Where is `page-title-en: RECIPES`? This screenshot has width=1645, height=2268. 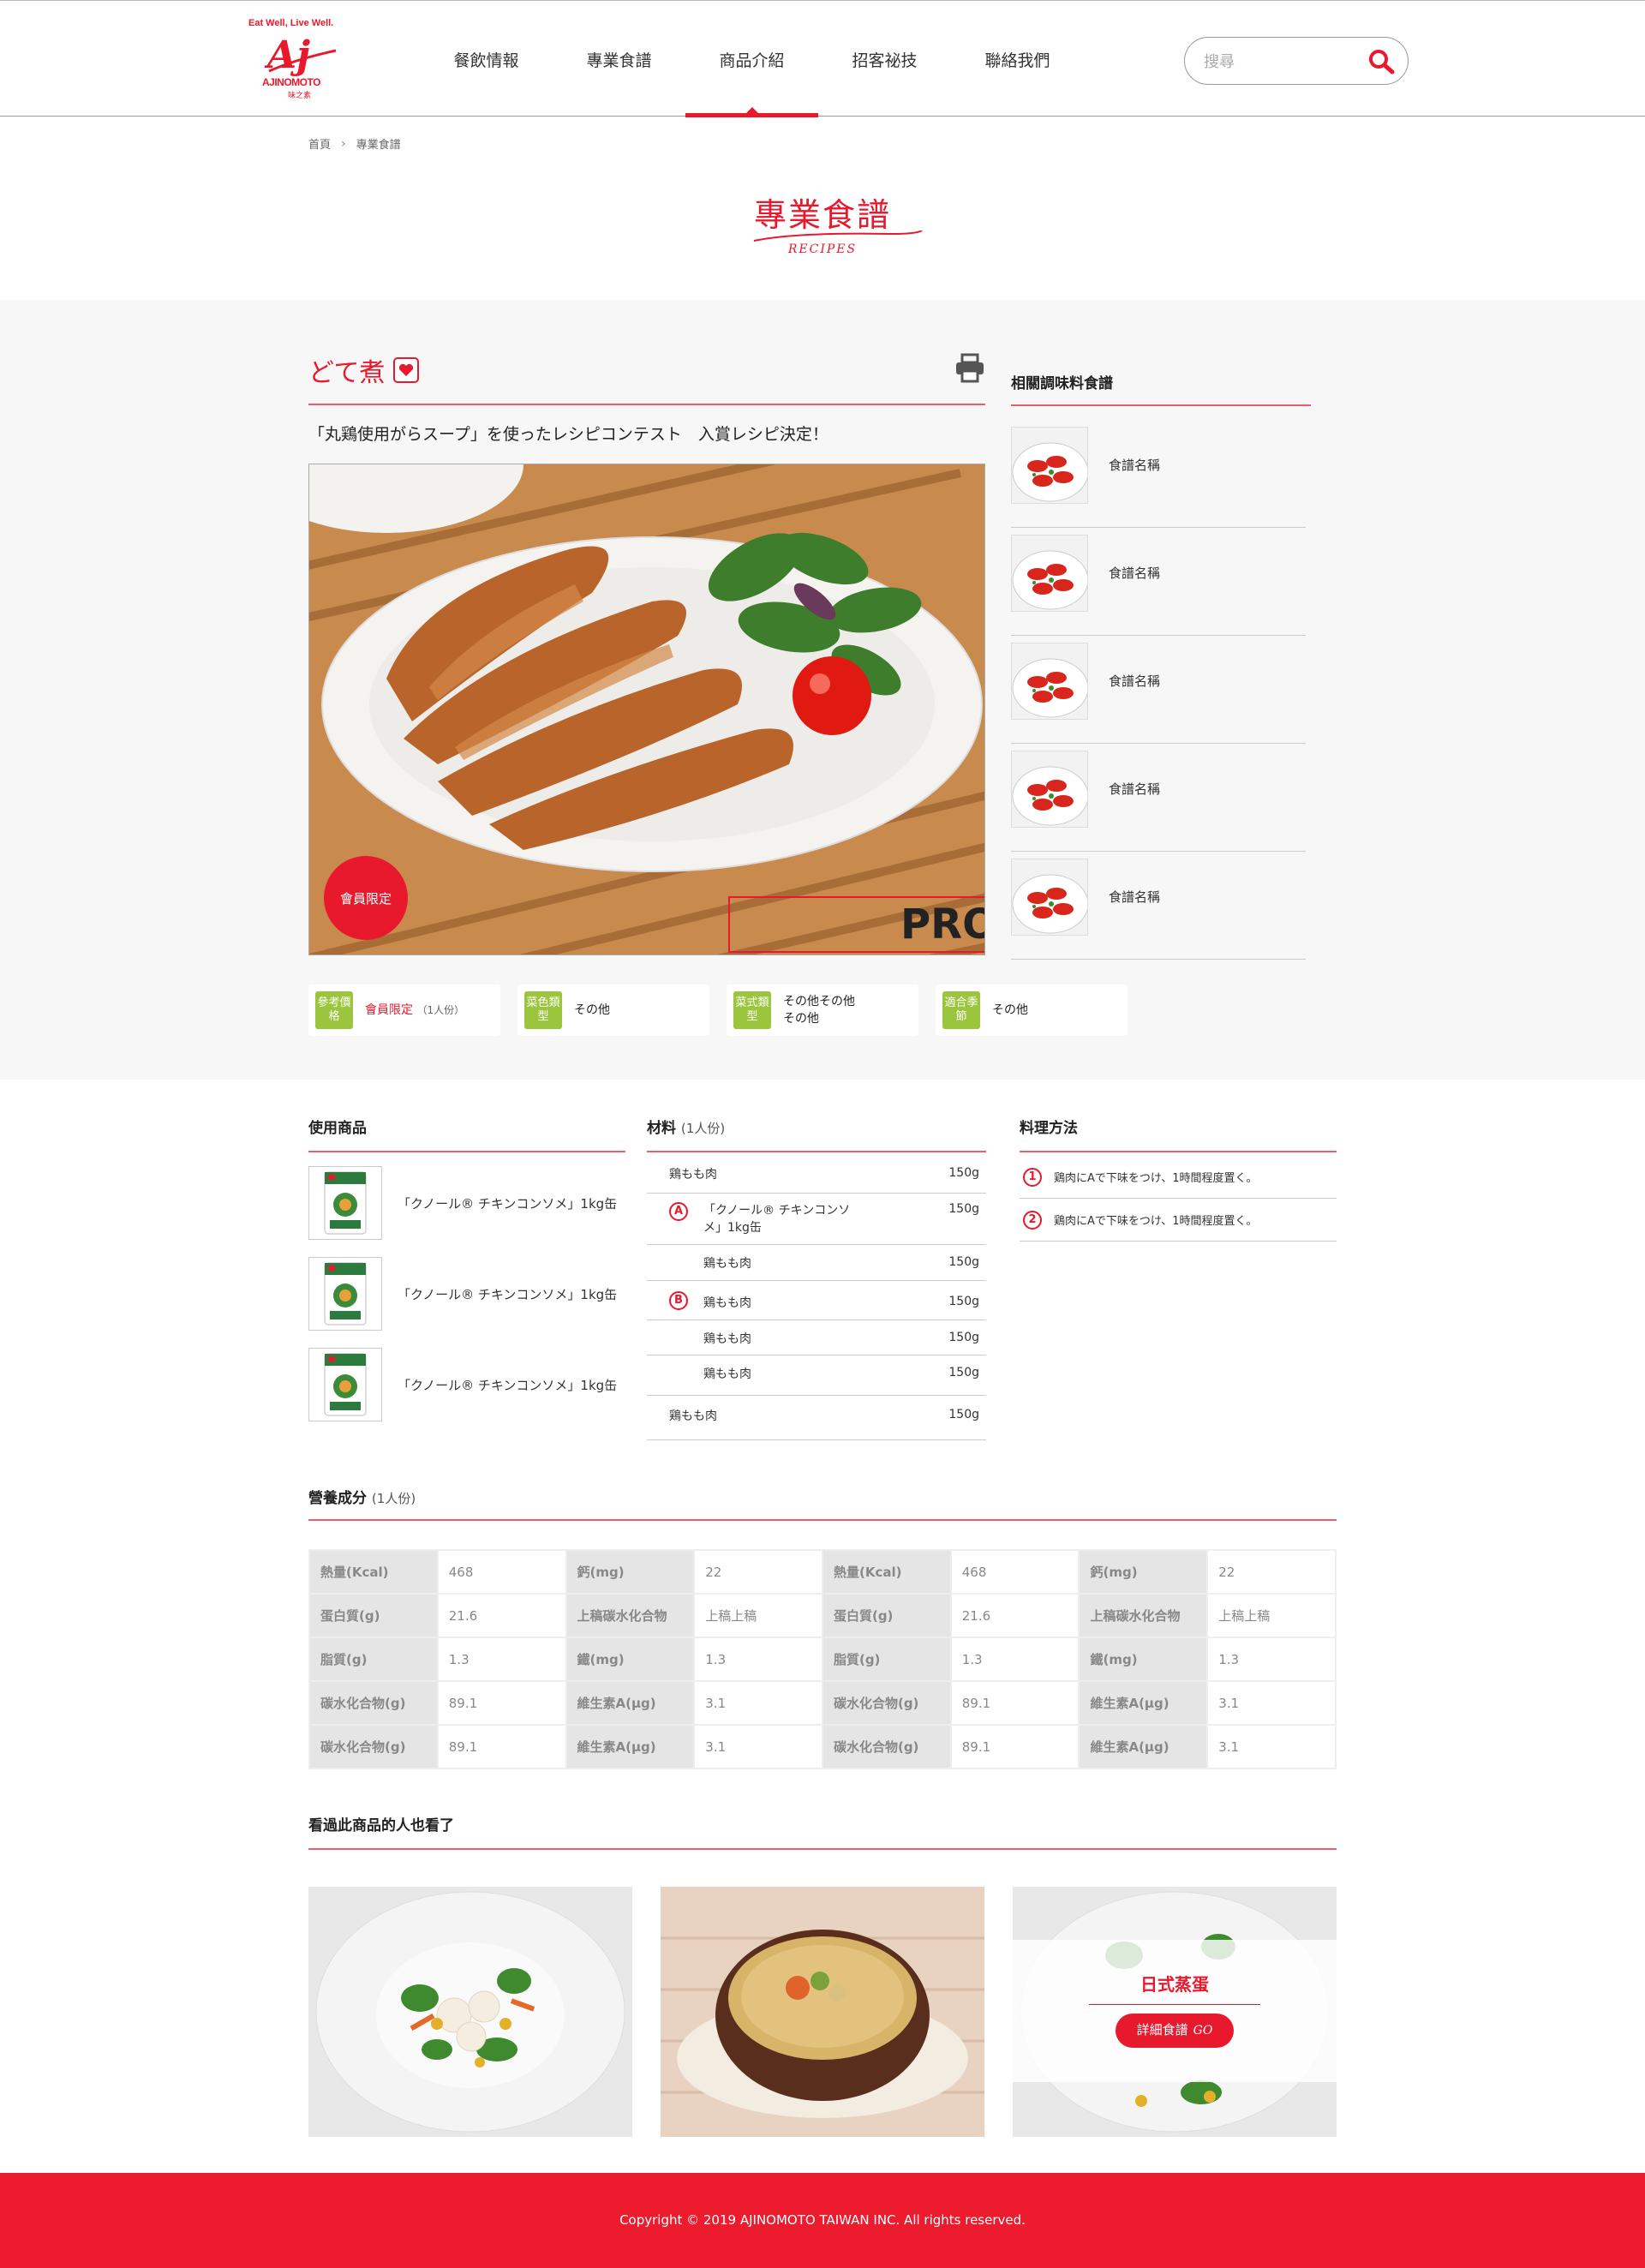
page-title-en: RECIPES is located at coordinates (822, 249).